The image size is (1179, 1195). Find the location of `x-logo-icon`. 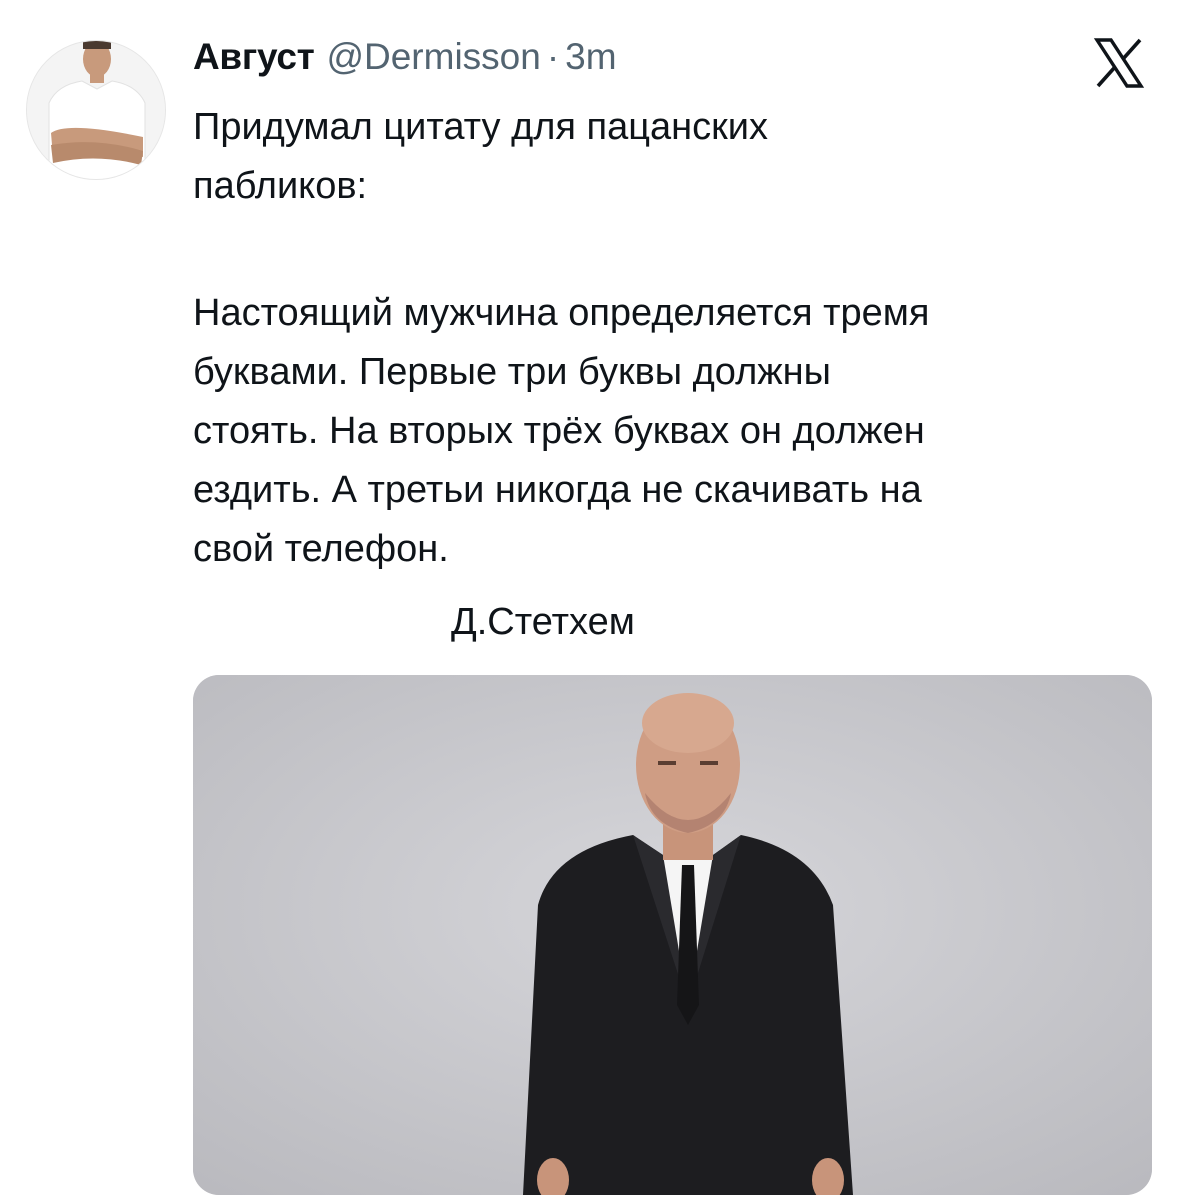

x-logo-icon is located at coordinates (1119, 63).